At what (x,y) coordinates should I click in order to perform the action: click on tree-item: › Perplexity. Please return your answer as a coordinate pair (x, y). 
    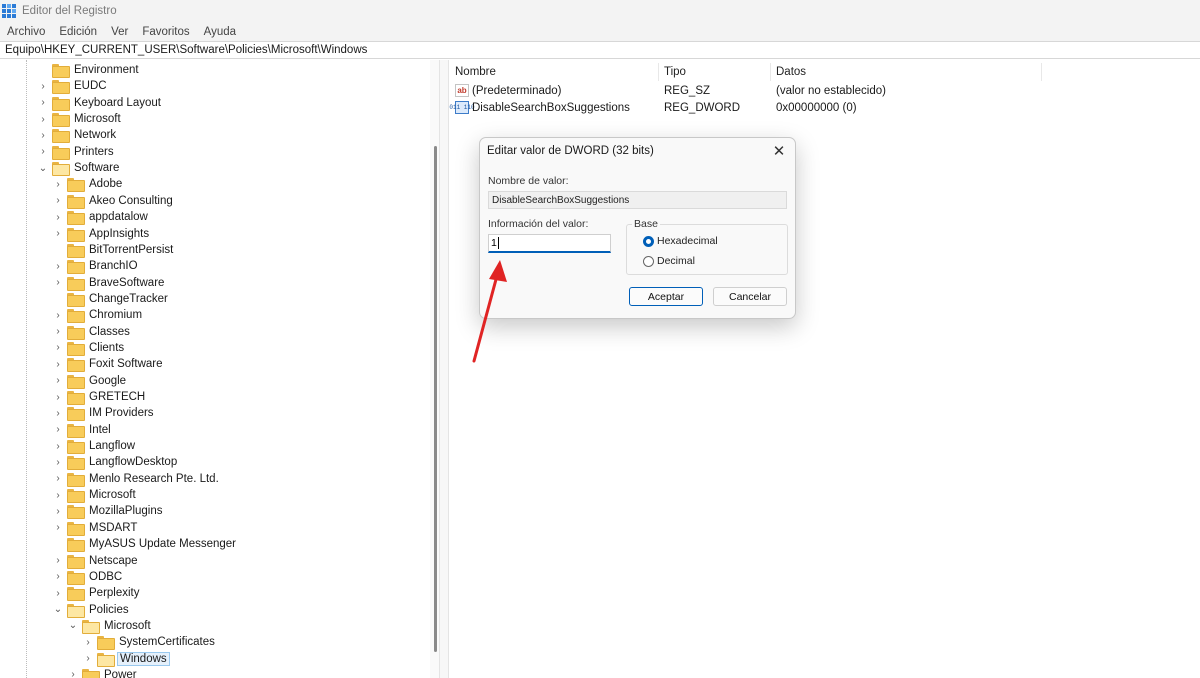
    Looking at the image, I should click on (97, 593).